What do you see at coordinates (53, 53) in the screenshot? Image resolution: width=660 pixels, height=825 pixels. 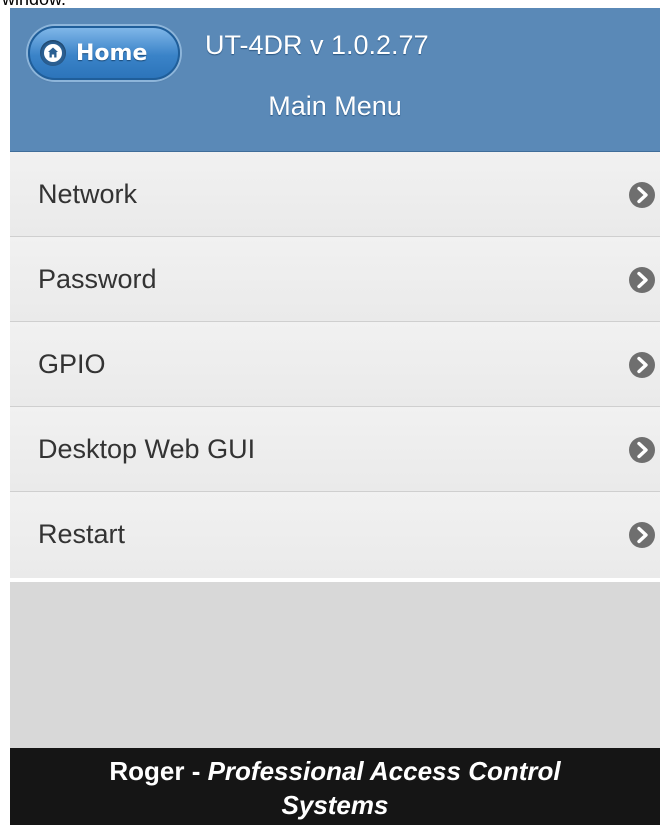 I see `home-icon` at bounding box center [53, 53].